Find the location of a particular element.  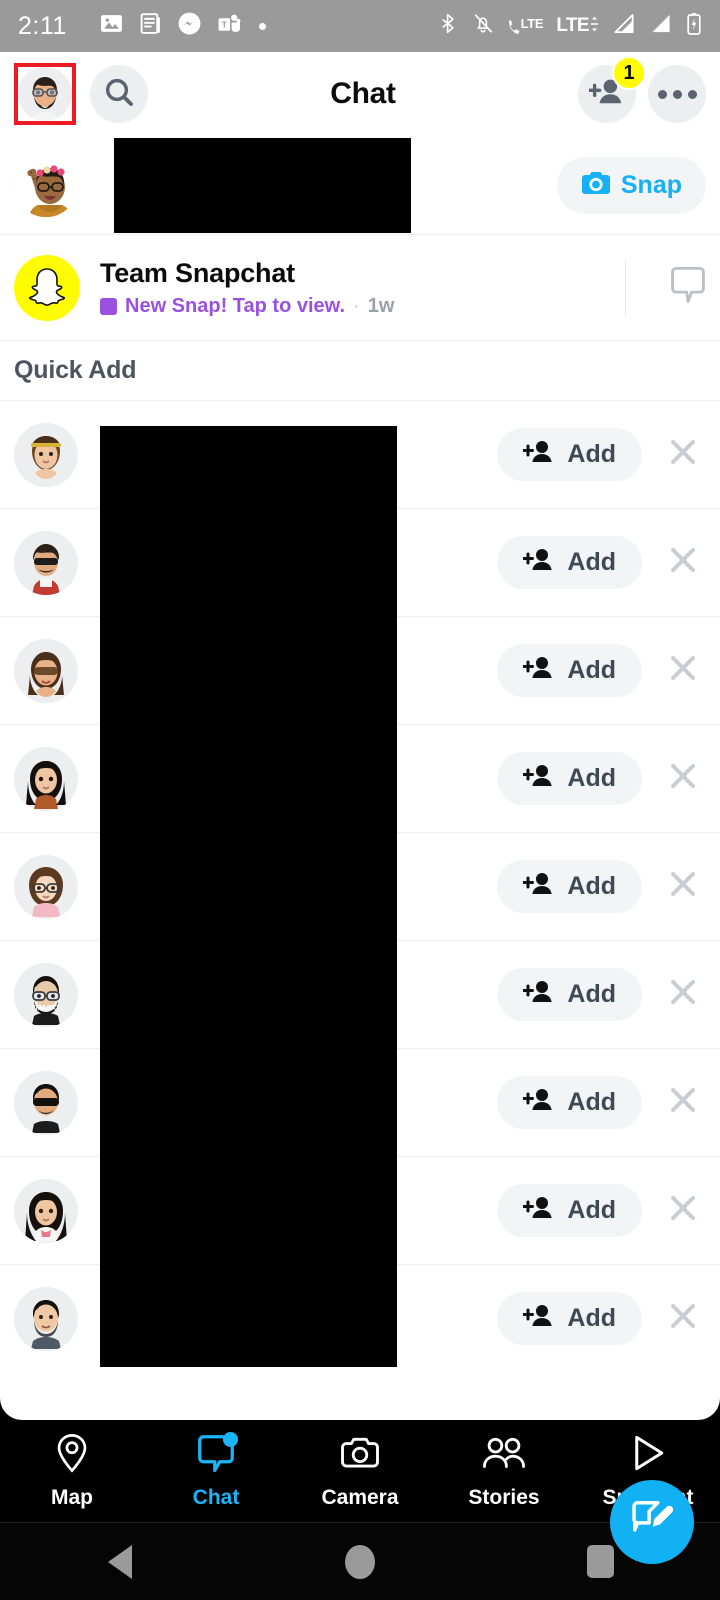

recents-square-icon is located at coordinates (600, 1561).